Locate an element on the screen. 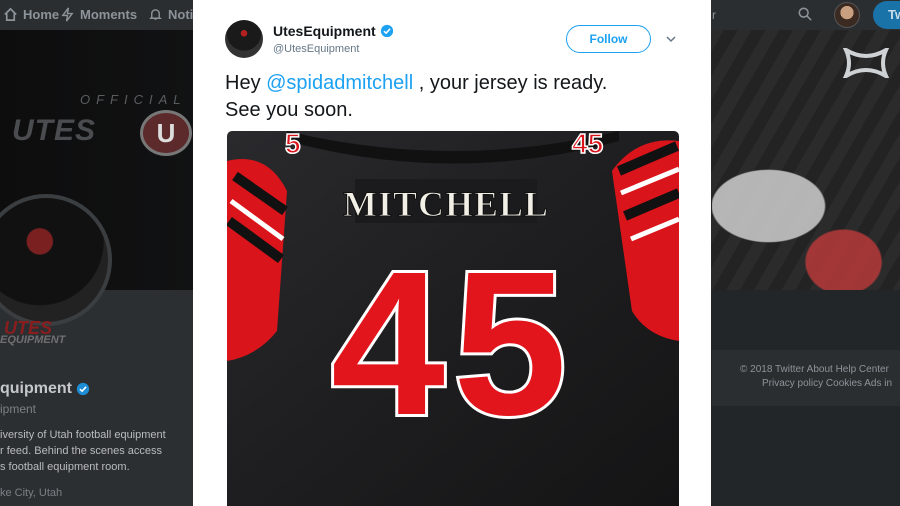  tweet-author-name-text: UtesEquipment is located at coordinates (324, 31).